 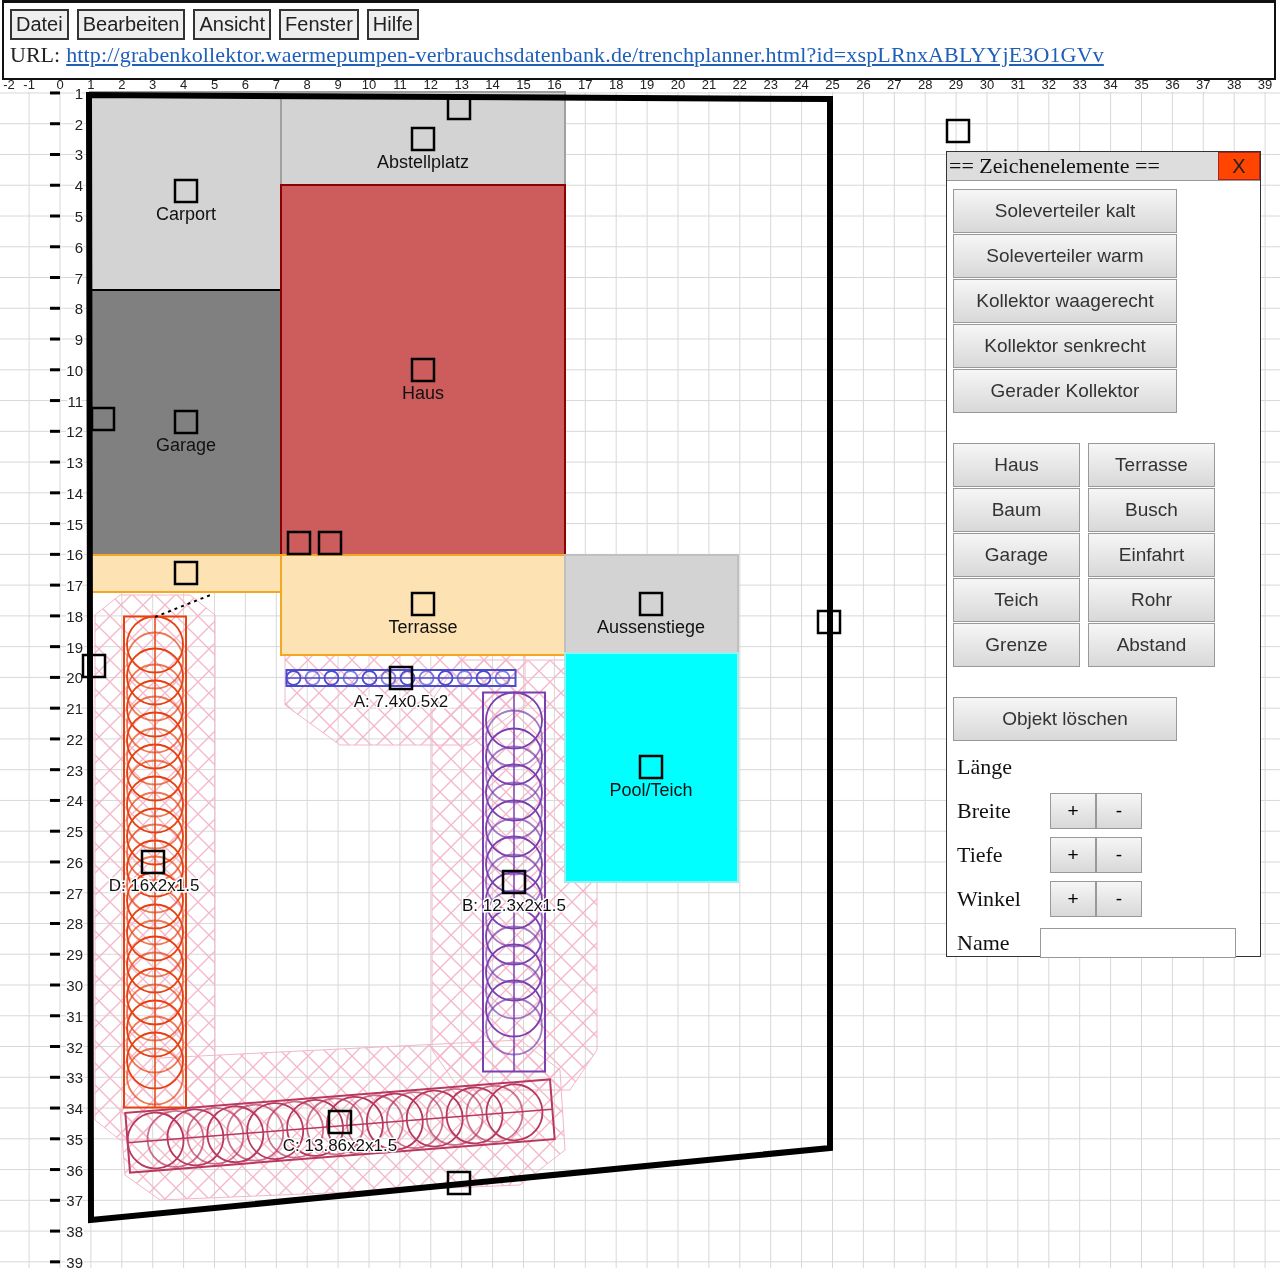 What do you see at coordinates (39, 24) in the screenshot?
I see `menu-button: Datei` at bounding box center [39, 24].